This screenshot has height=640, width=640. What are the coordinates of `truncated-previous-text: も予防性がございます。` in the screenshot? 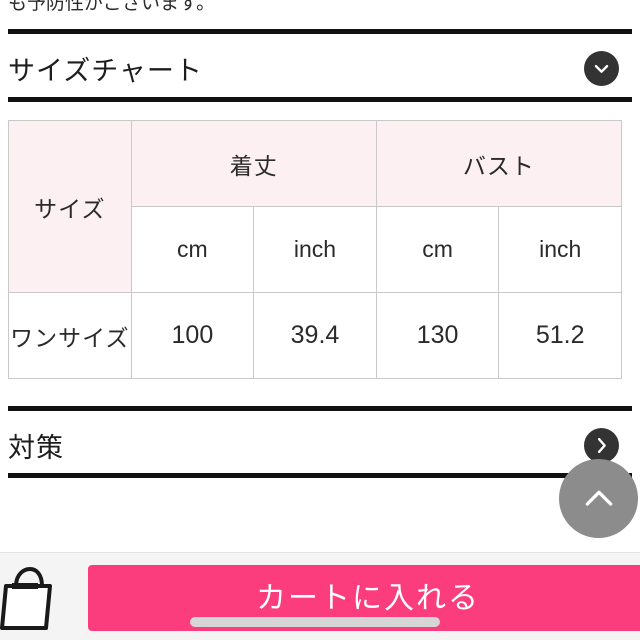 It's located at (112, 7).